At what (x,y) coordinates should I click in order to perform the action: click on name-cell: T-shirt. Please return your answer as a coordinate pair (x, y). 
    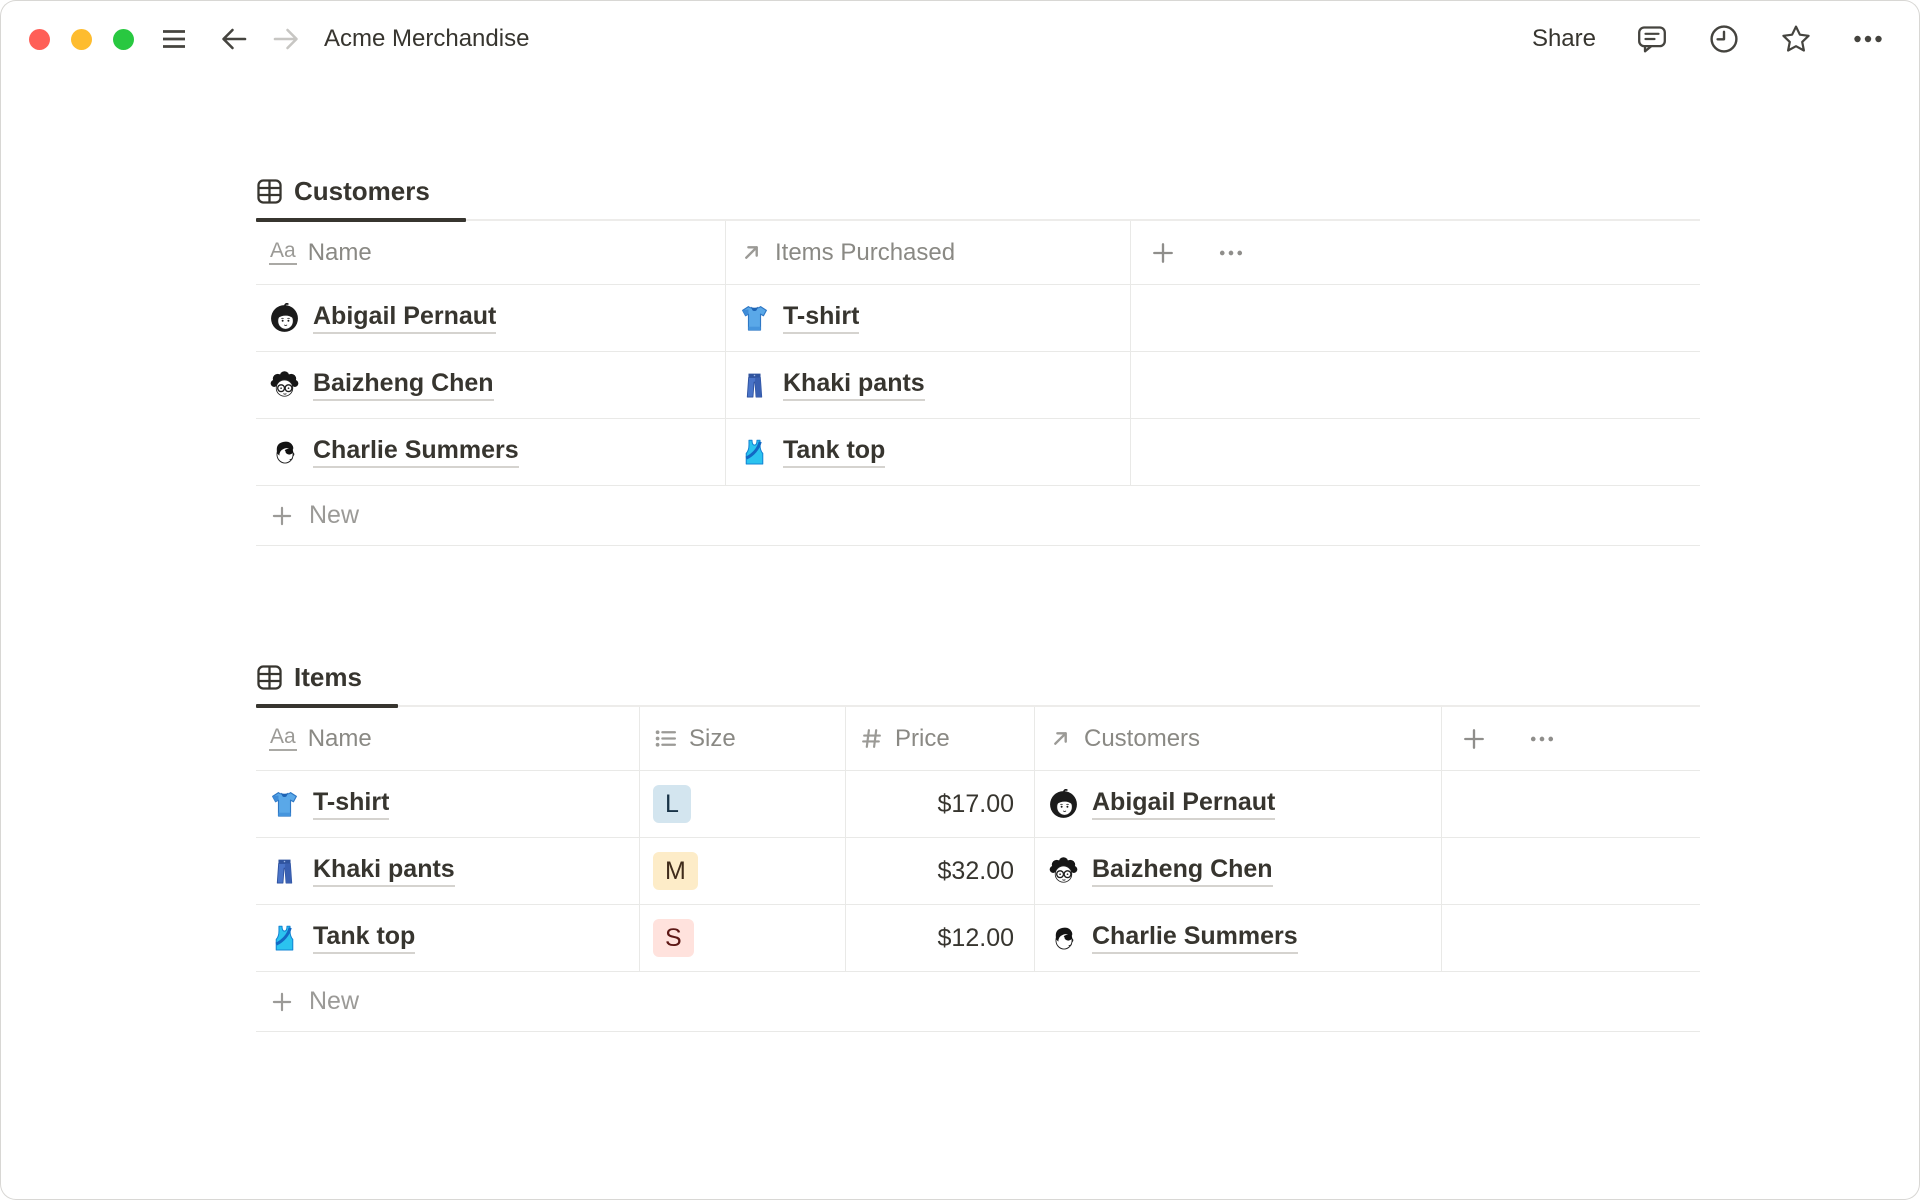
    Looking at the image, I should click on (447, 804).